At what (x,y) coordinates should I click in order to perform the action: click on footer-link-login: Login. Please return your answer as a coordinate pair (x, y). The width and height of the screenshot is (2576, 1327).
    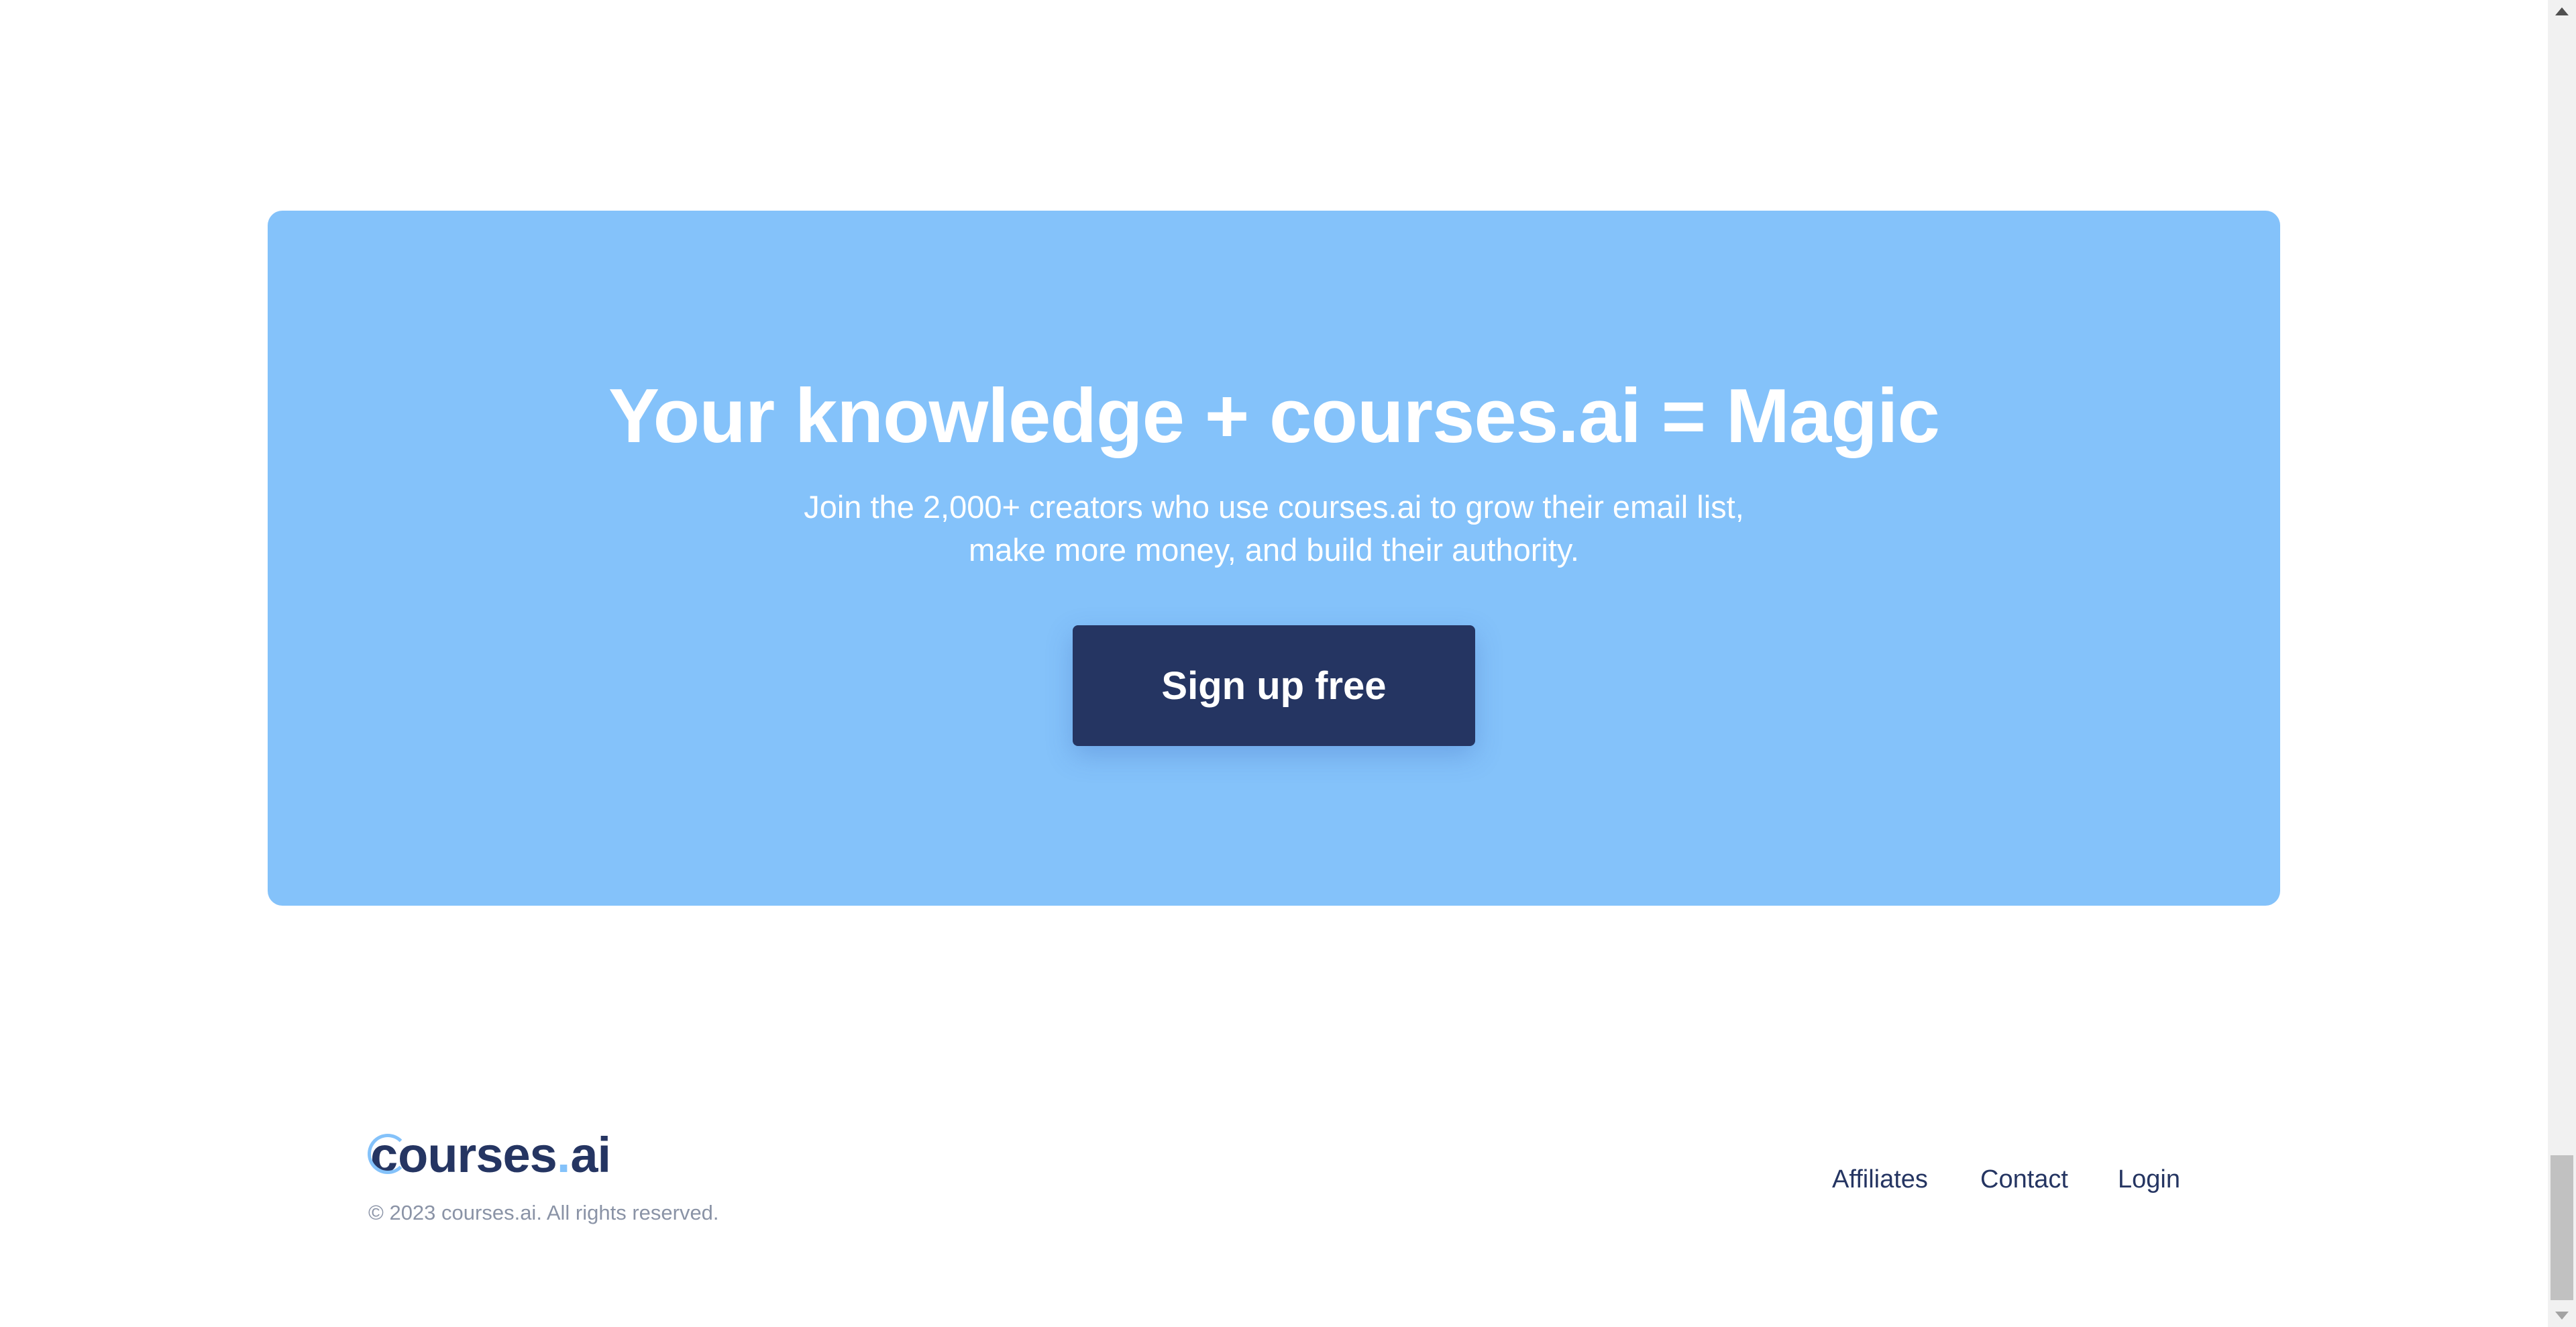
    Looking at the image, I should click on (2149, 1179).